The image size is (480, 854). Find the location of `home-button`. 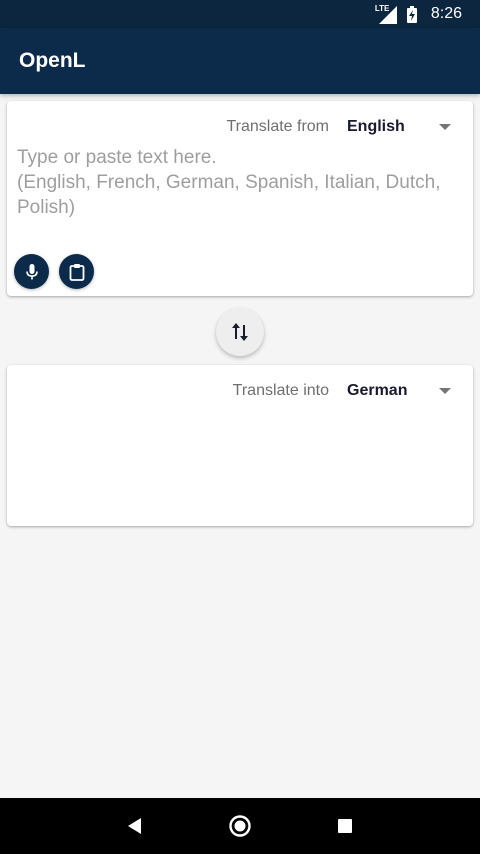

home-button is located at coordinates (240, 826).